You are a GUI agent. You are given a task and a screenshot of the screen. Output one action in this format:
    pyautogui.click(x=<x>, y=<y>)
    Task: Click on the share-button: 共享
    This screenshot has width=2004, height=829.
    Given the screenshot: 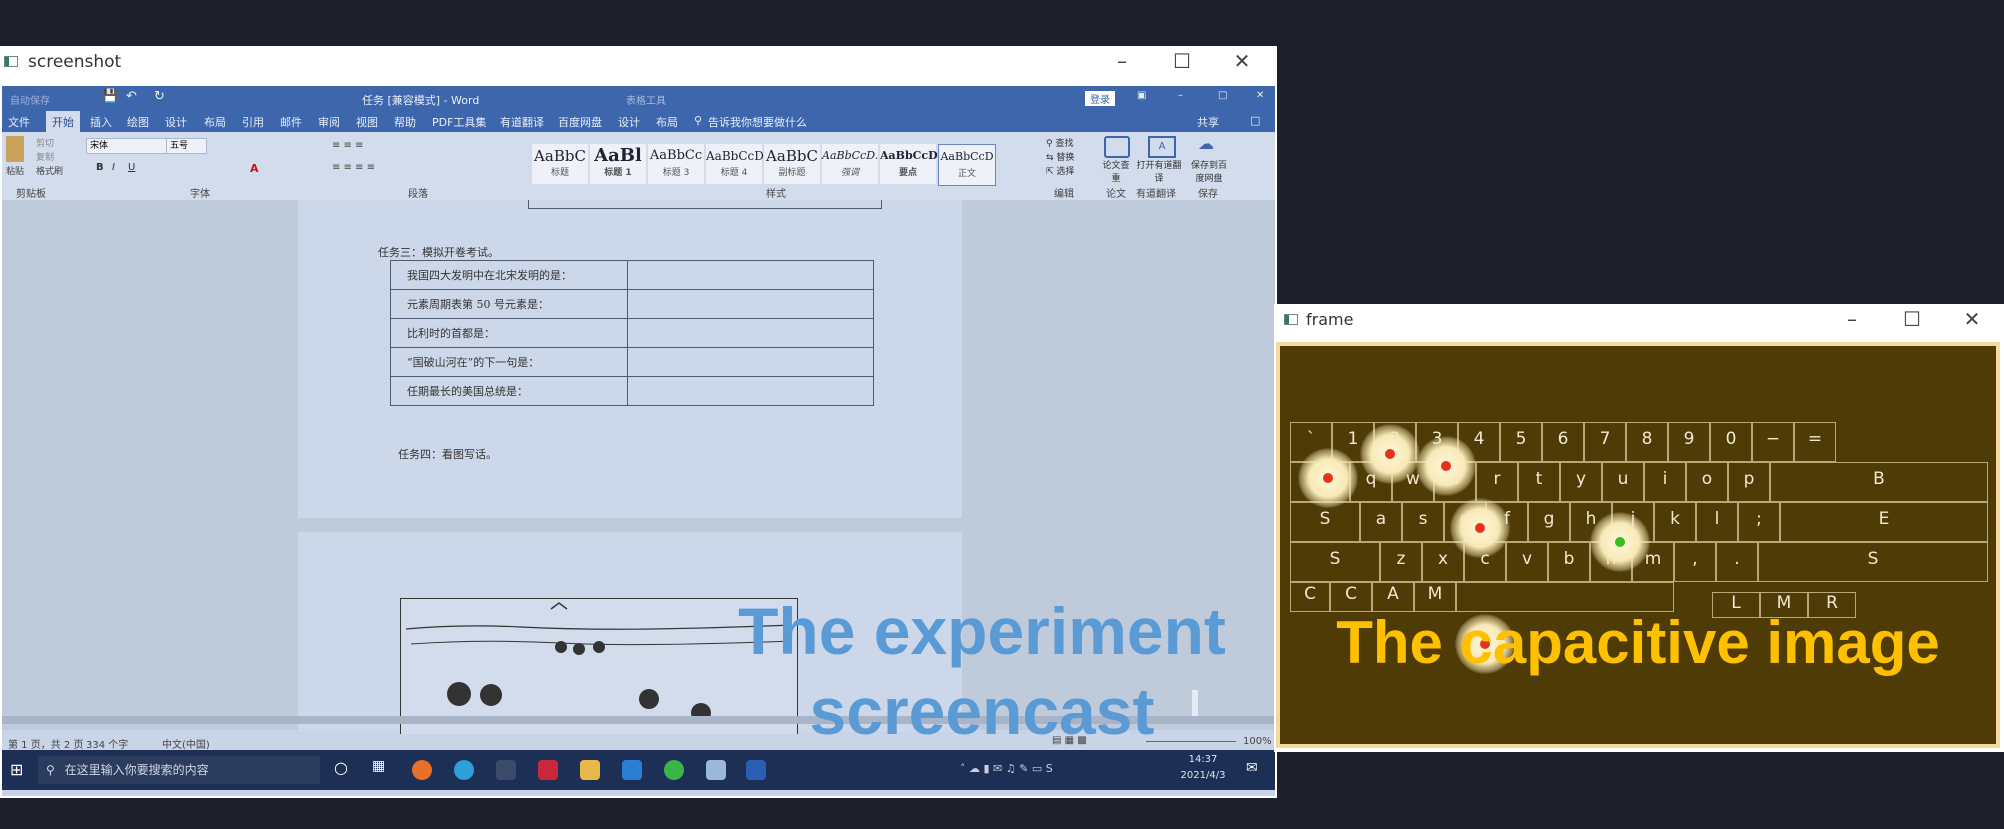 What is the action you would take?
    pyautogui.click(x=1208, y=122)
    